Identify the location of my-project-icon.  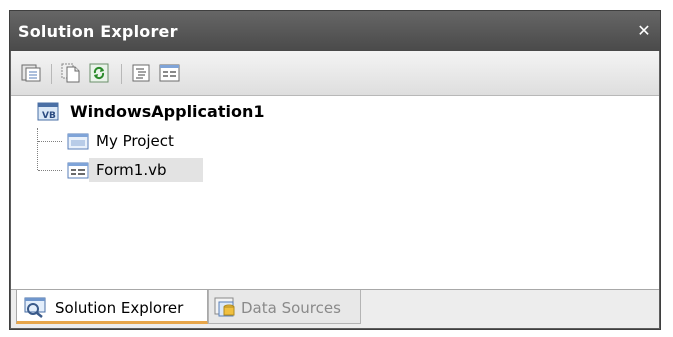
(78, 141).